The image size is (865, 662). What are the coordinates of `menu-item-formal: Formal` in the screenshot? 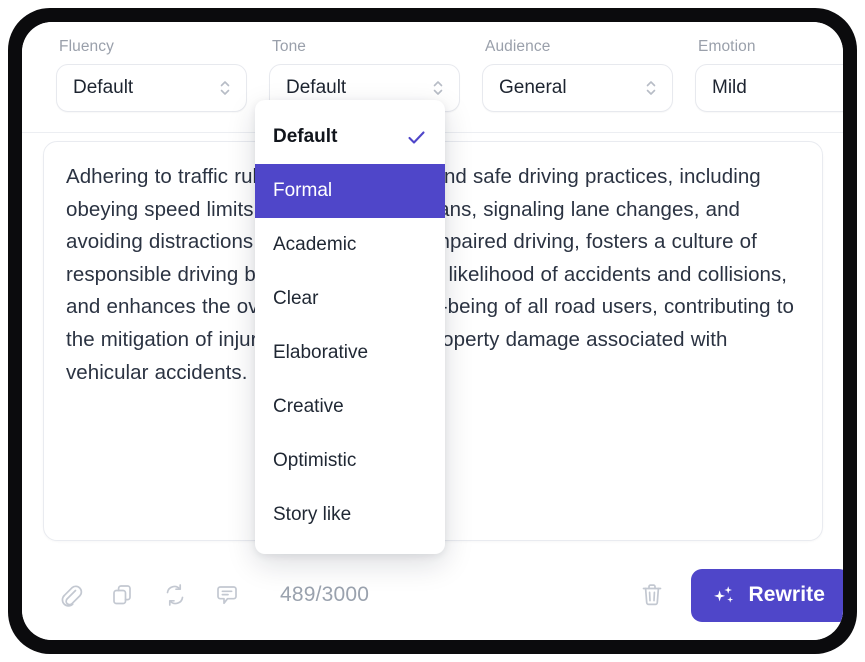 It's located at (350, 191).